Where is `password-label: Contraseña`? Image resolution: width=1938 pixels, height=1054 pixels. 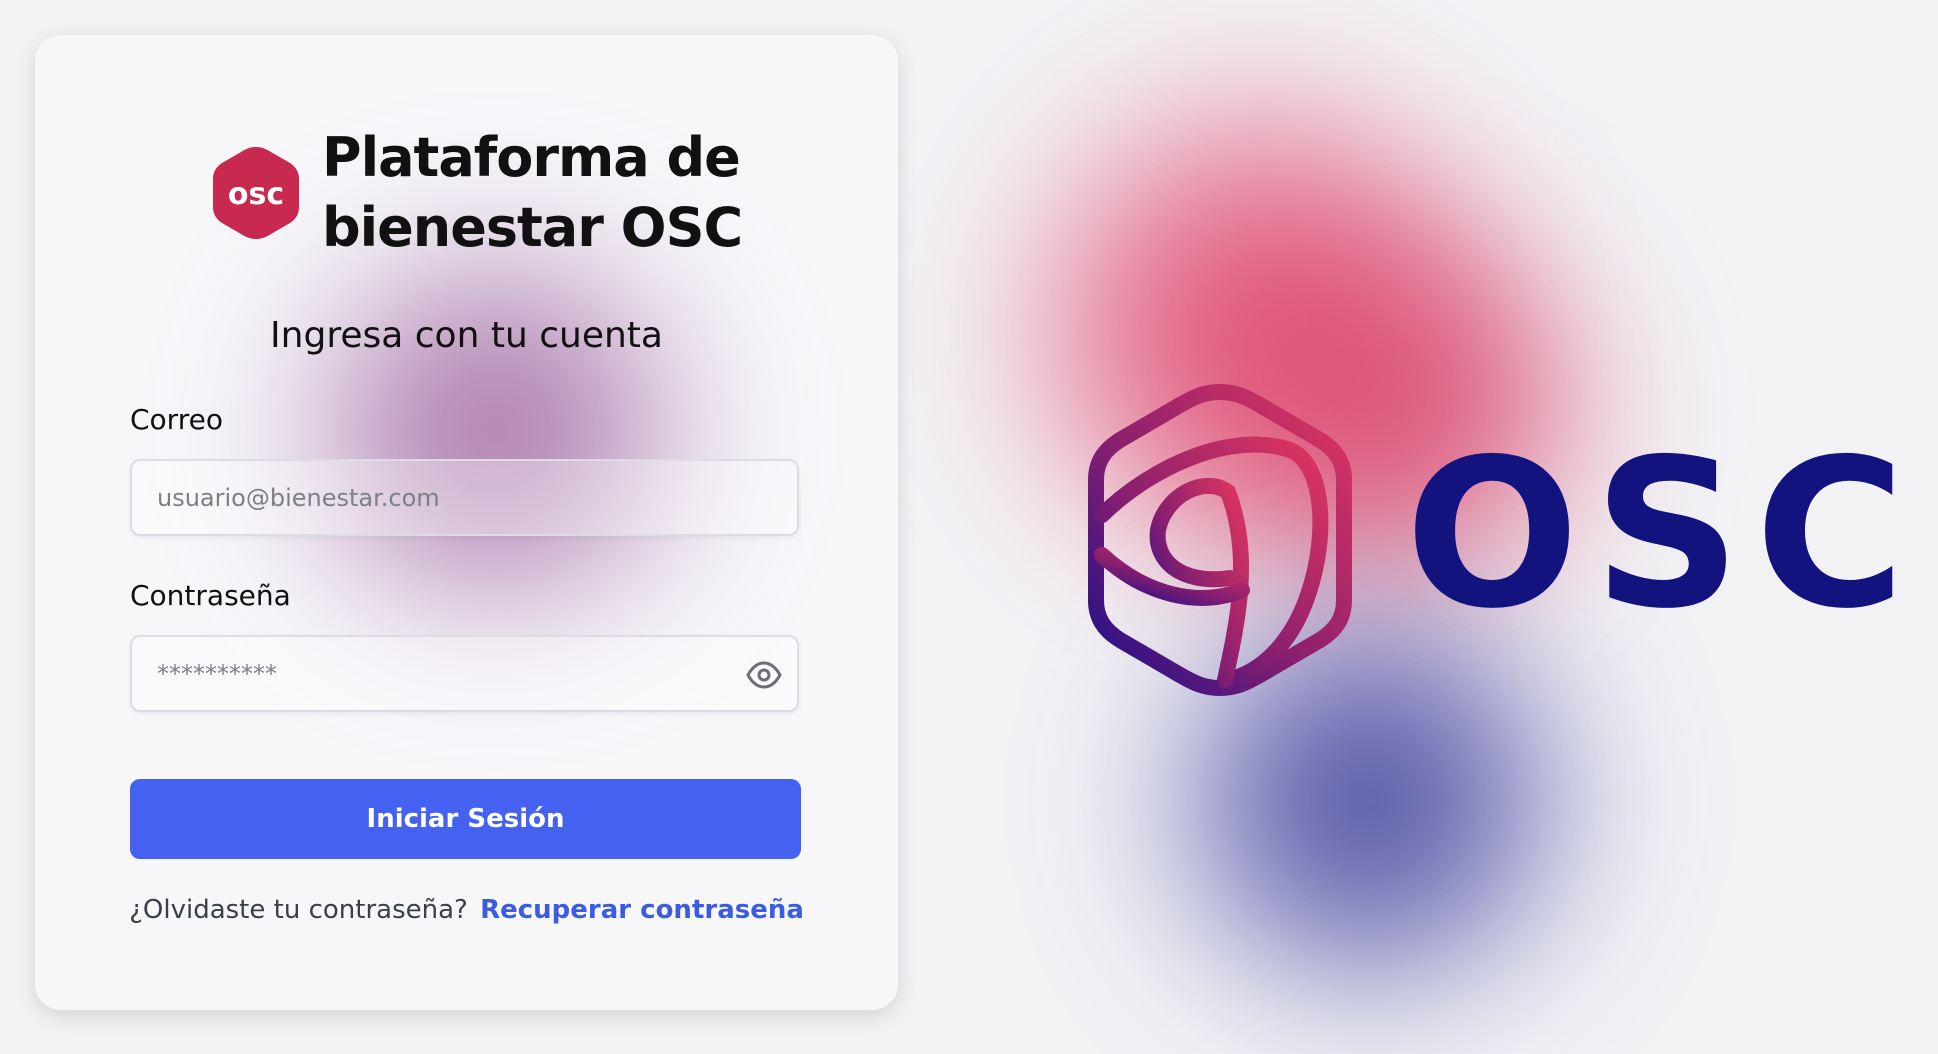
password-label: Contraseña is located at coordinates (210, 595).